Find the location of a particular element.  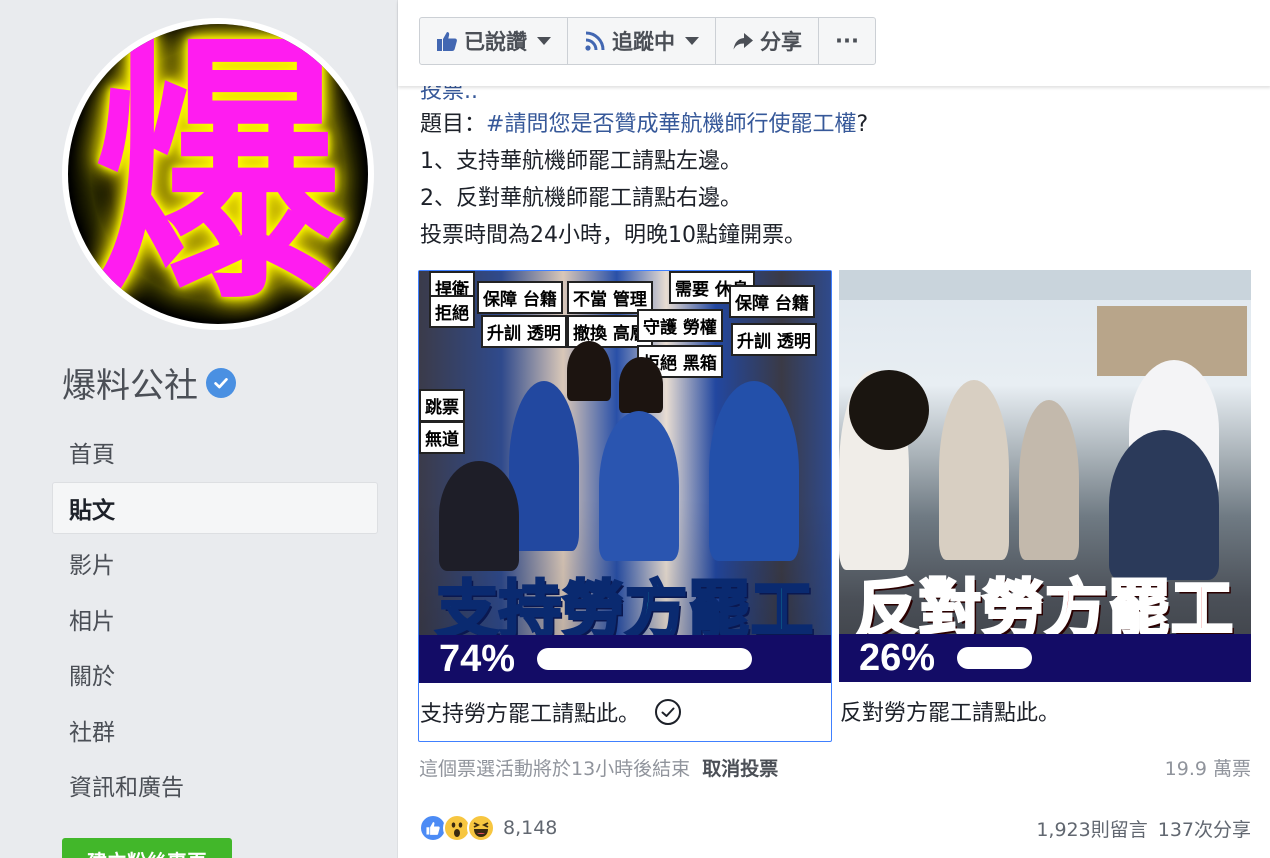

nav-item-info-ads: 資訊和廣告 is located at coordinates (215, 785).